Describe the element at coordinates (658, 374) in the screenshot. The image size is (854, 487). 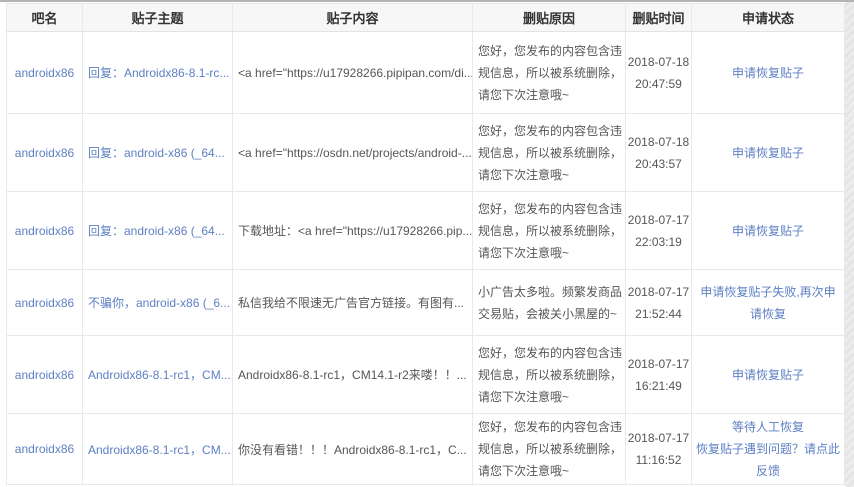
I see `delete-time: 2018-07-17 16:21:49` at that location.